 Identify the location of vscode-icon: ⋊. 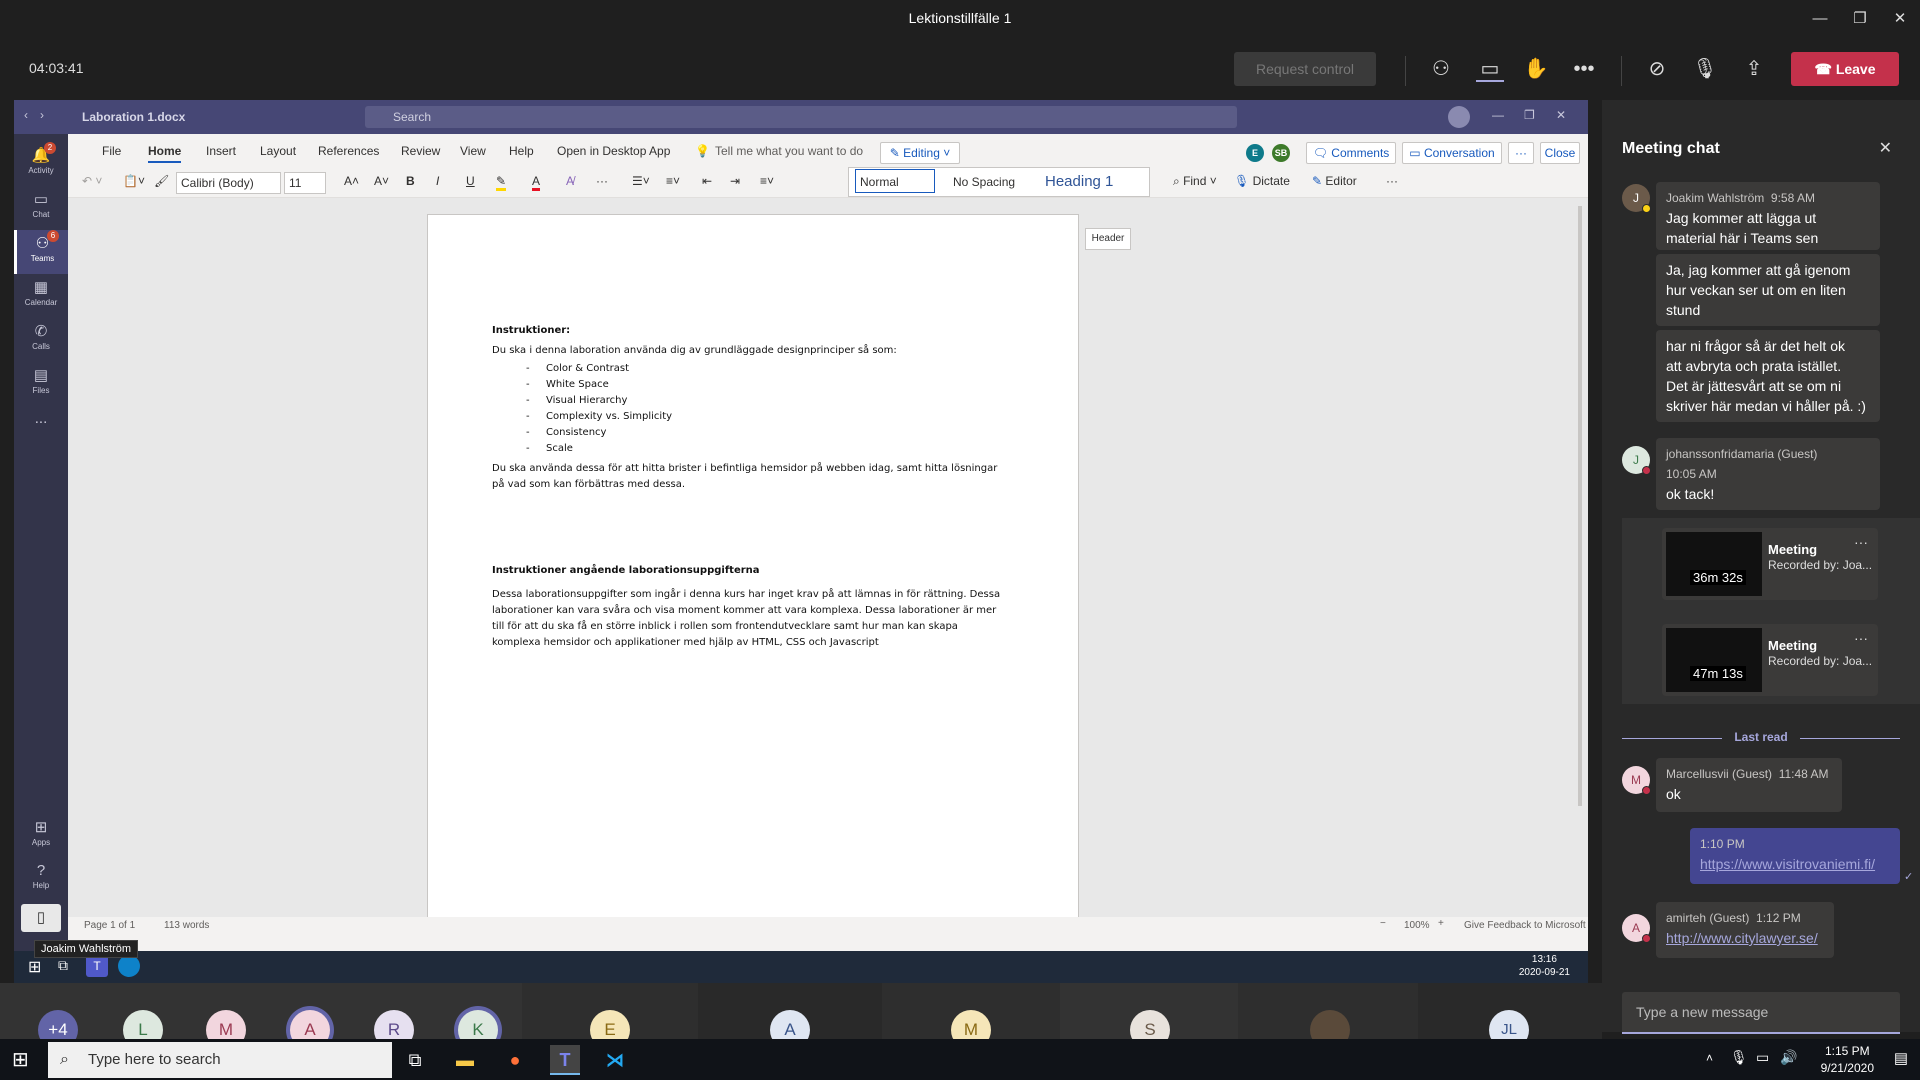
(615, 1060).